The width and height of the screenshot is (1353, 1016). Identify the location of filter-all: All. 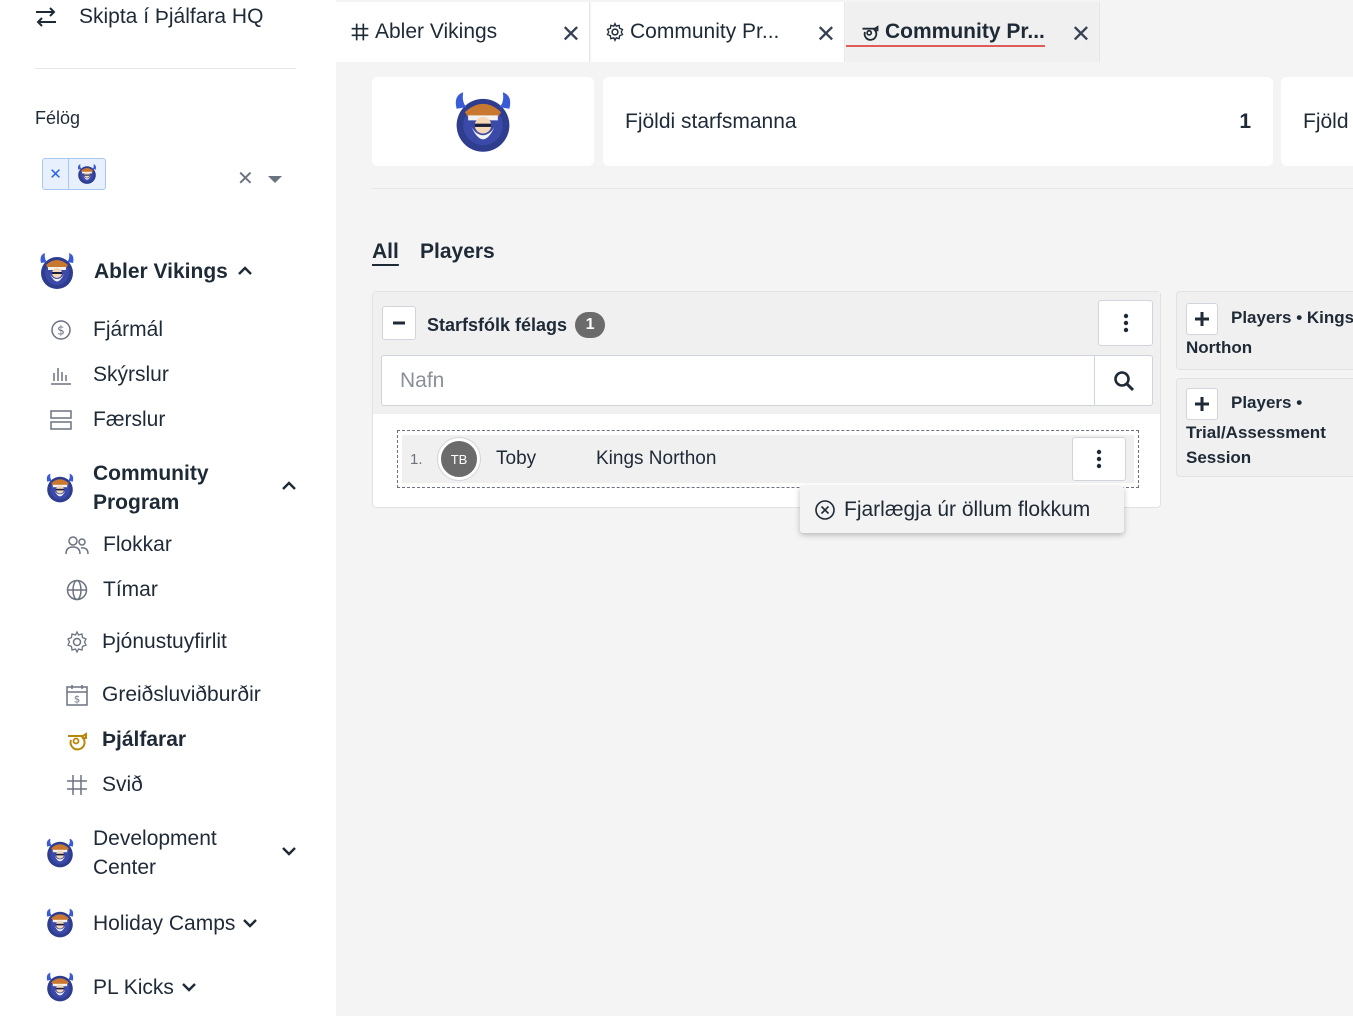
(385, 252).